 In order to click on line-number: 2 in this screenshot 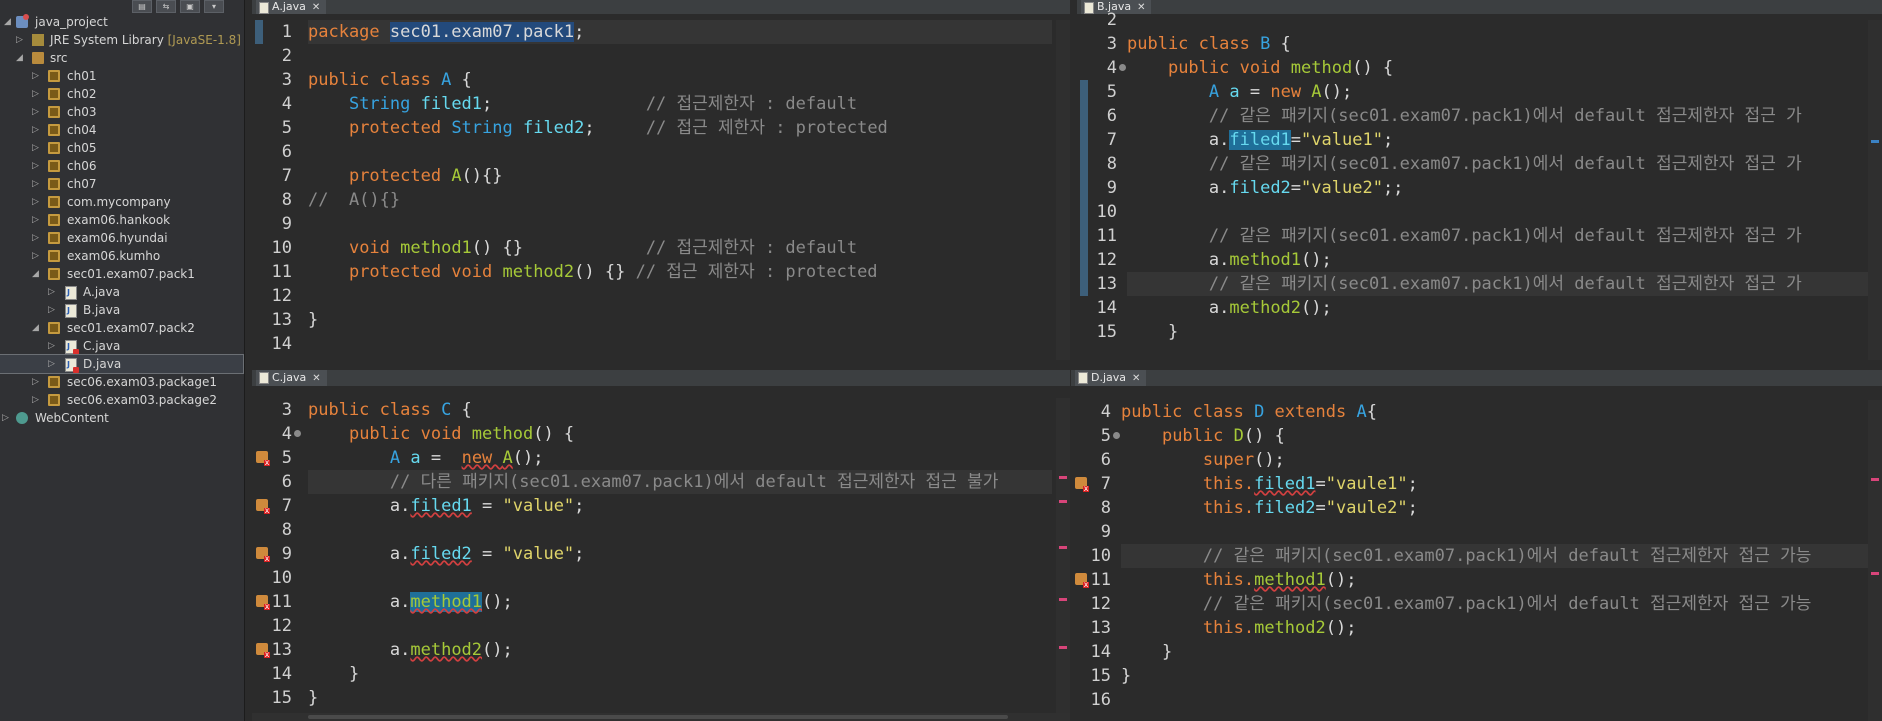, I will do `click(1111, 20)`.